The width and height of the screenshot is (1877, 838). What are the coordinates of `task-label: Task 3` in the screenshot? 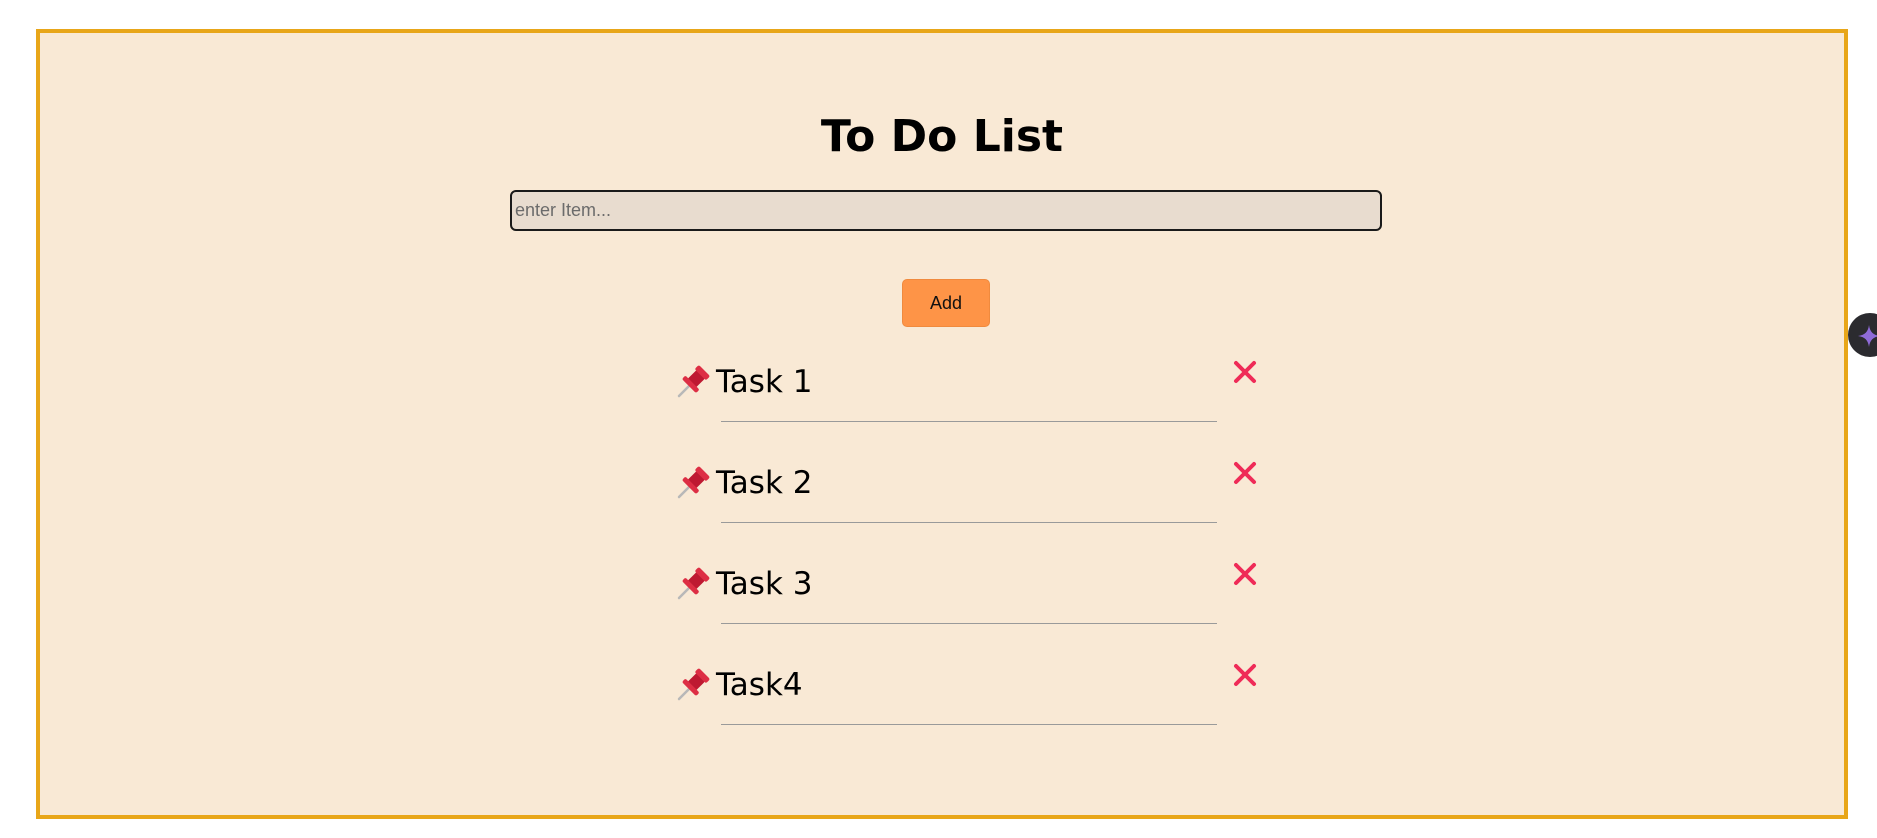 It's located at (764, 584).